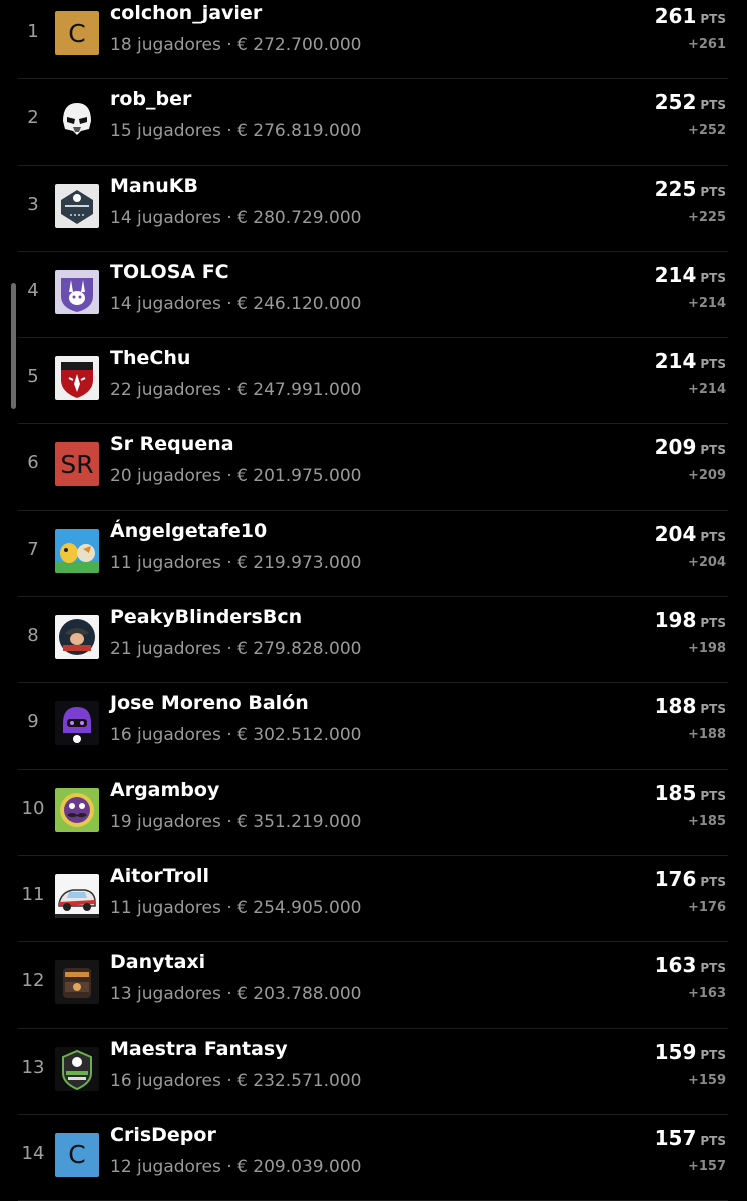  Describe the element at coordinates (169, 272) in the screenshot. I see `team-name: TOLOSA FC` at that location.